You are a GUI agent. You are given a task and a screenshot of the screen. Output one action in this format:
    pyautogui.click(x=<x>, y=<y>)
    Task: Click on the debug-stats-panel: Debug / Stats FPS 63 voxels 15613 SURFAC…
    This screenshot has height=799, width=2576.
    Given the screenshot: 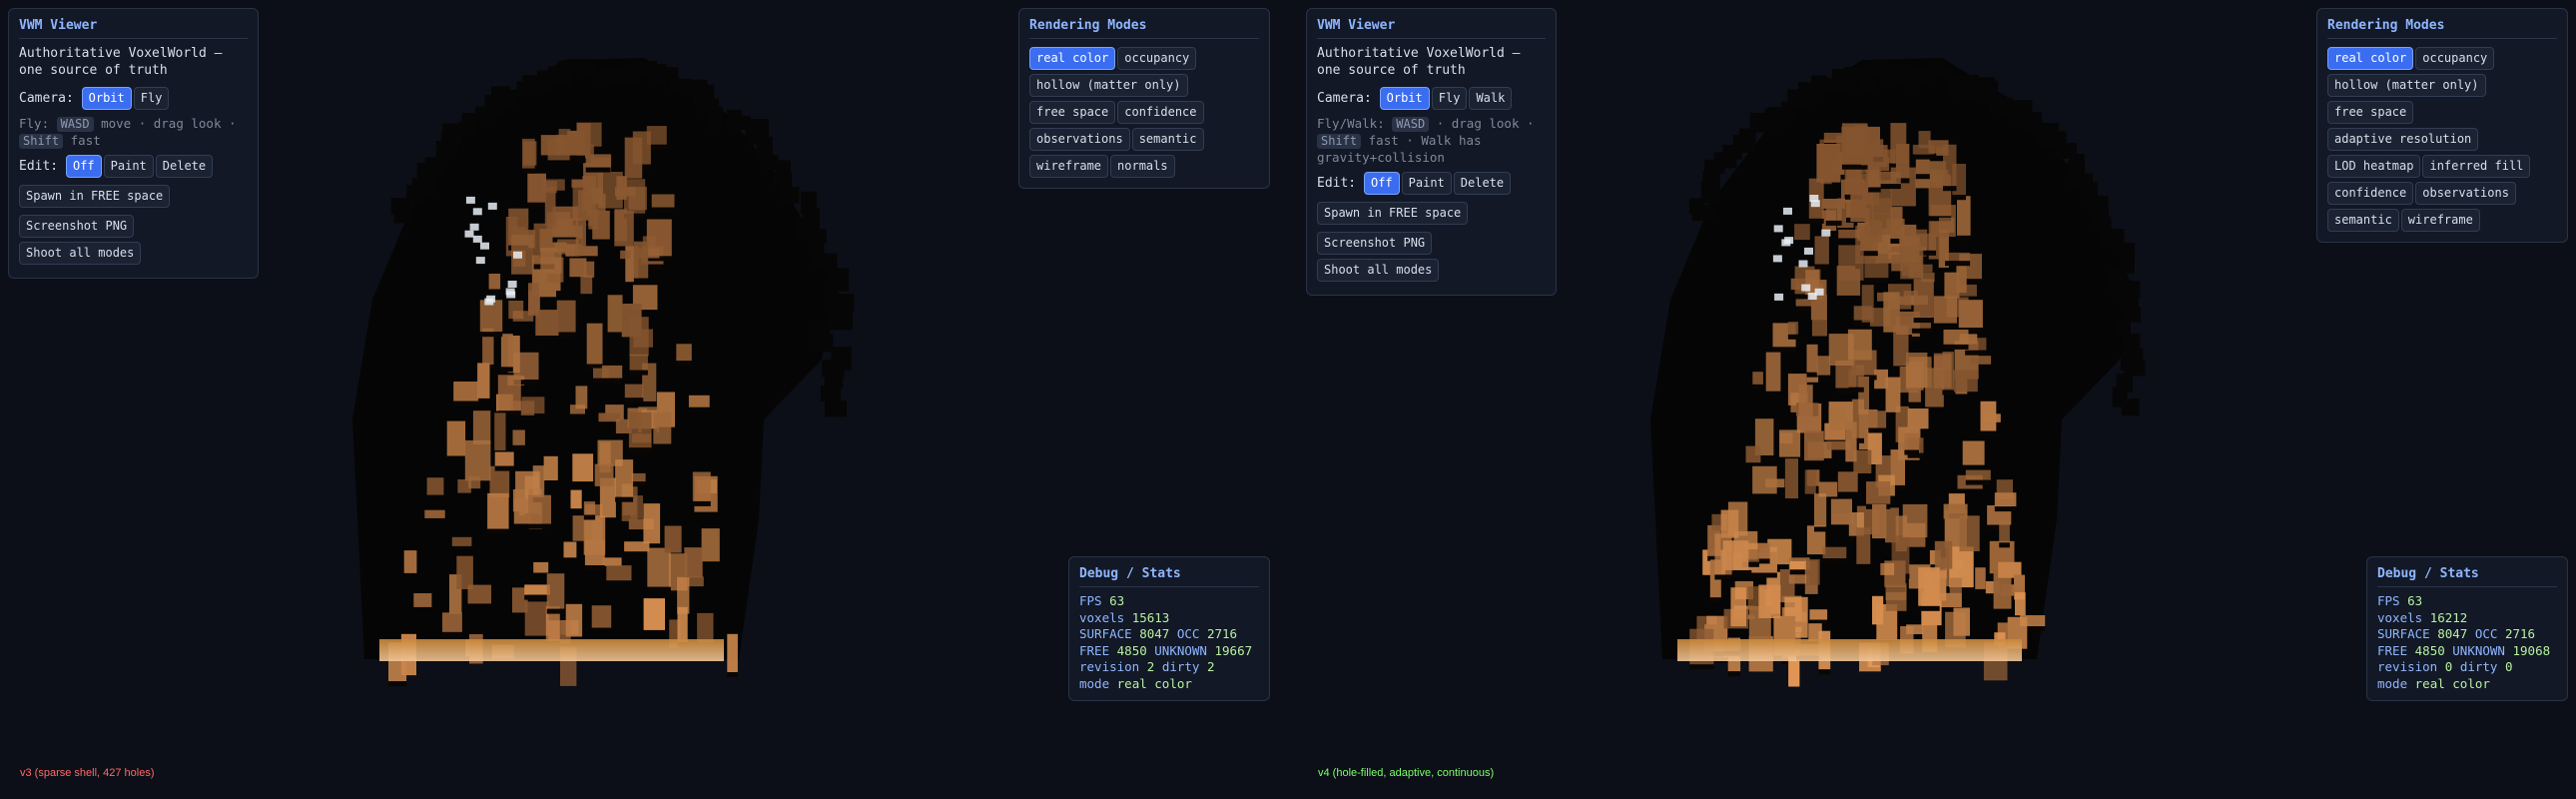 What is the action you would take?
    pyautogui.click(x=1169, y=629)
    